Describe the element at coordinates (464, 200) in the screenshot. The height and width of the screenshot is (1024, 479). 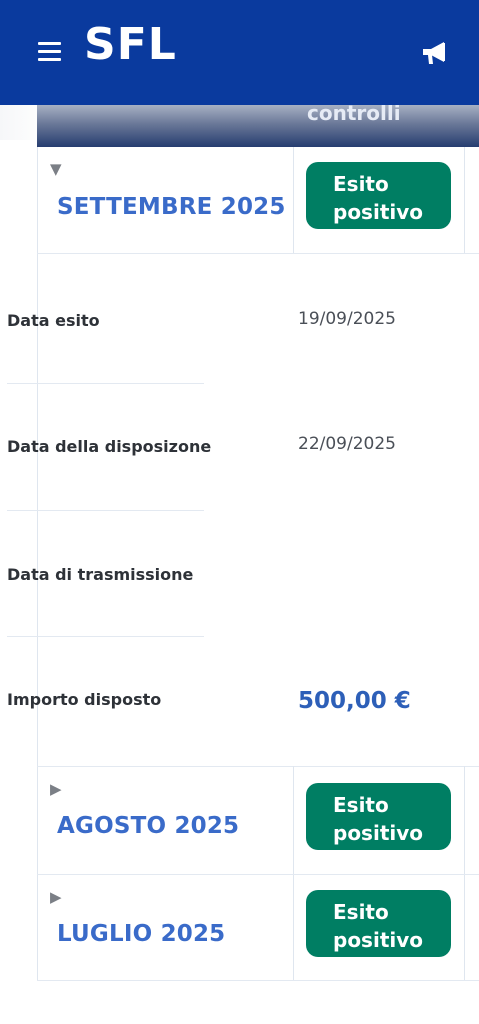
I see `table-border-right` at that location.